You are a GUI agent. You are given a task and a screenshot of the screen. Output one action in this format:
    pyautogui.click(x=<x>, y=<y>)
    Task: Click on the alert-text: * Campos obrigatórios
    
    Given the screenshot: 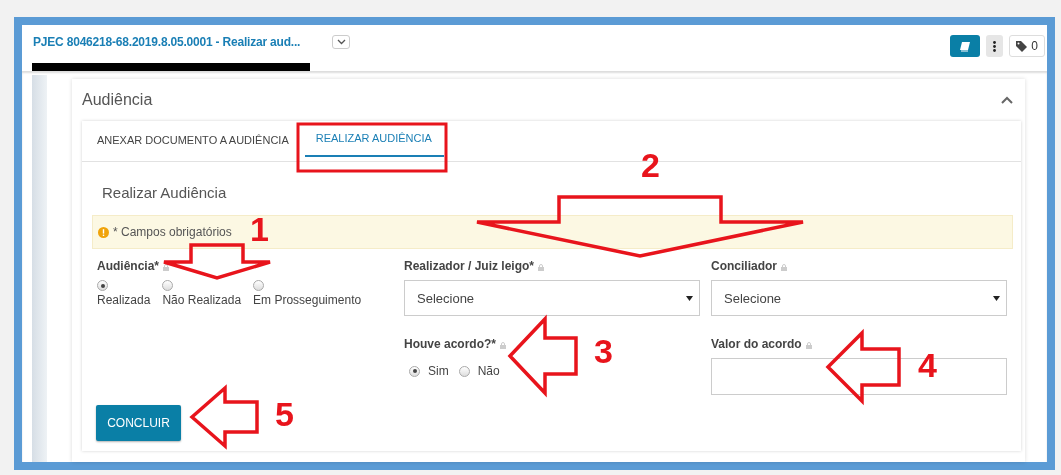 What is the action you would take?
    pyautogui.click(x=172, y=232)
    